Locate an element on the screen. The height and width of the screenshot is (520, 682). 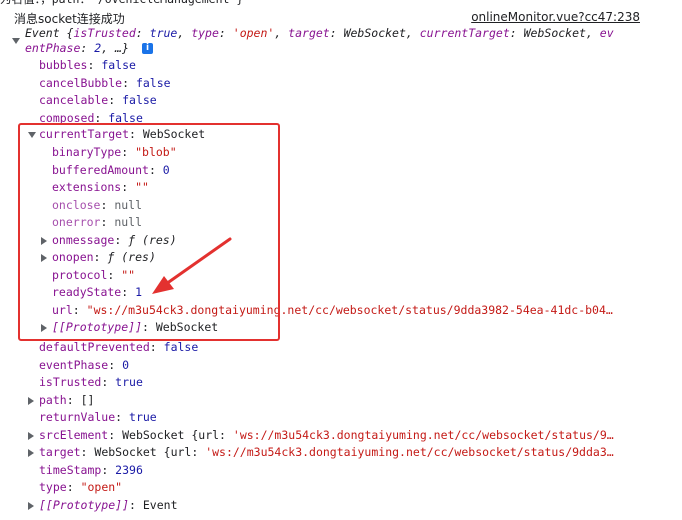
property-key: returnValue is located at coordinates (77, 417).